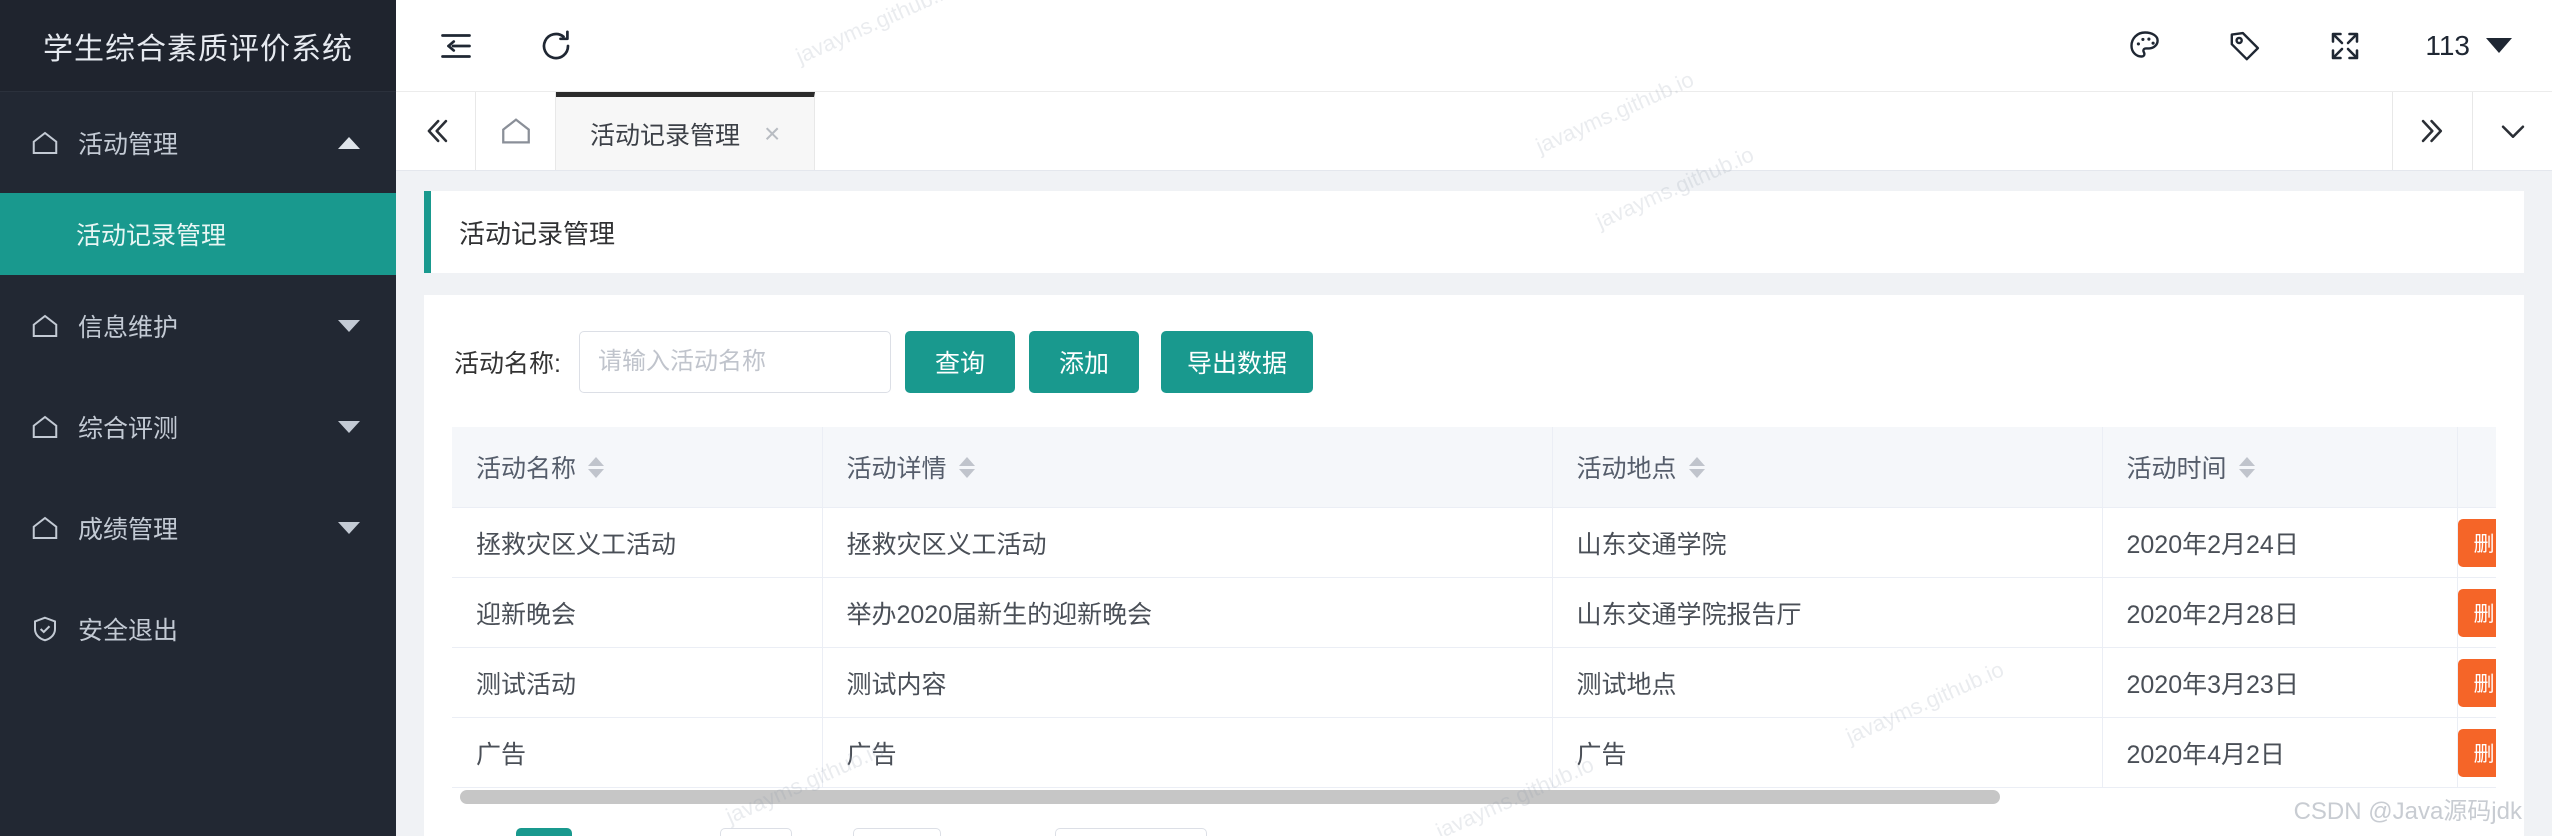 The width and height of the screenshot is (2552, 836). What do you see at coordinates (1474, 361) in the screenshot?
I see `search-toolbar: 活动名称: 查询 添加 导出数据` at bounding box center [1474, 361].